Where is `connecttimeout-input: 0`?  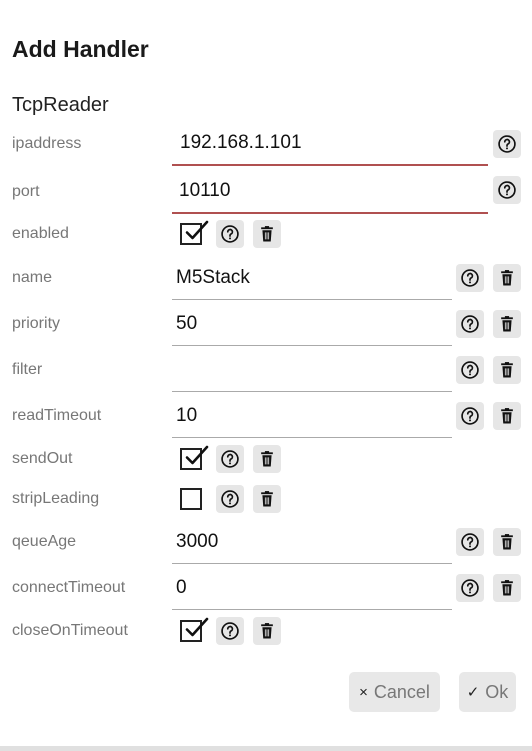 connecttimeout-input: 0 is located at coordinates (312, 588).